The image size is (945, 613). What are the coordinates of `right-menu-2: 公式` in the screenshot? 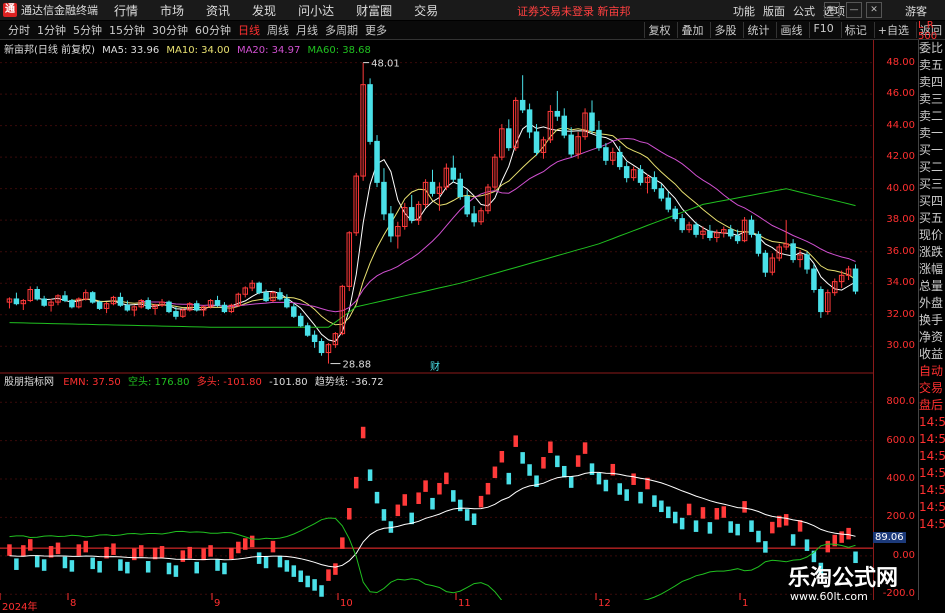 It's located at (804, 11).